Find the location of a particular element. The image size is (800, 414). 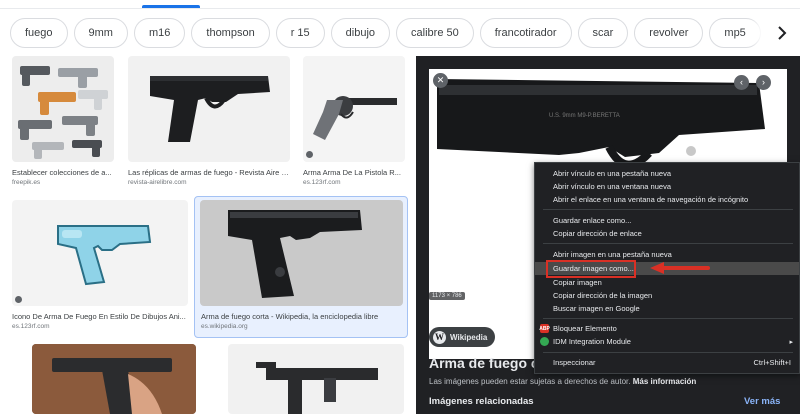

source-chip: W Wikipedia is located at coordinates (462, 337).